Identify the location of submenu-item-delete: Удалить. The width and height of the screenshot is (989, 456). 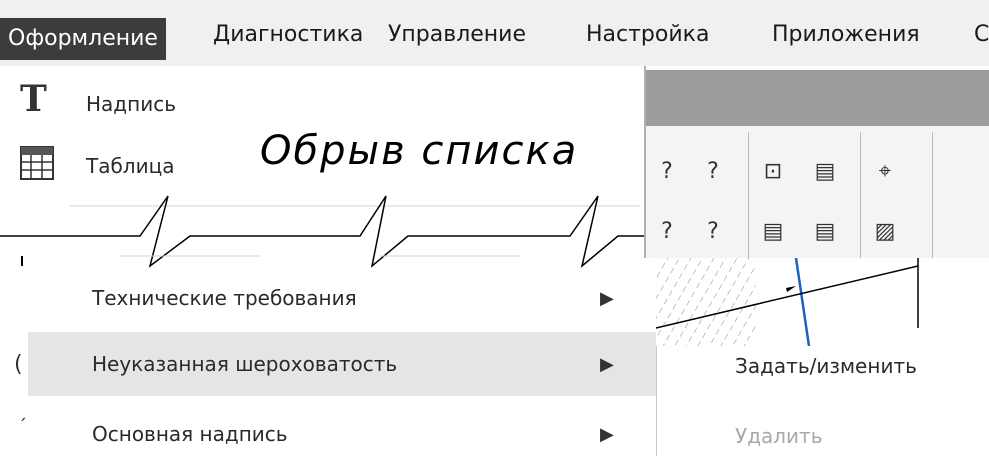
(779, 436).